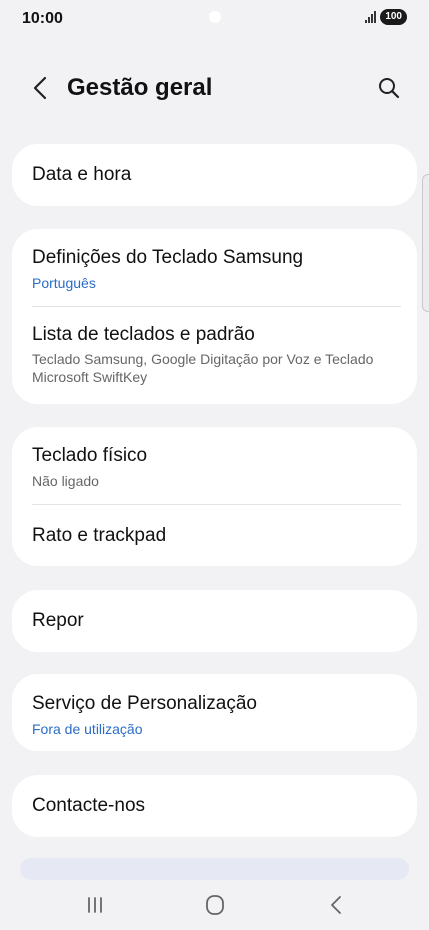 The width and height of the screenshot is (429, 930). What do you see at coordinates (65, 481) in the screenshot?
I see `physical-keyboard-subtitle: Não ligado` at bounding box center [65, 481].